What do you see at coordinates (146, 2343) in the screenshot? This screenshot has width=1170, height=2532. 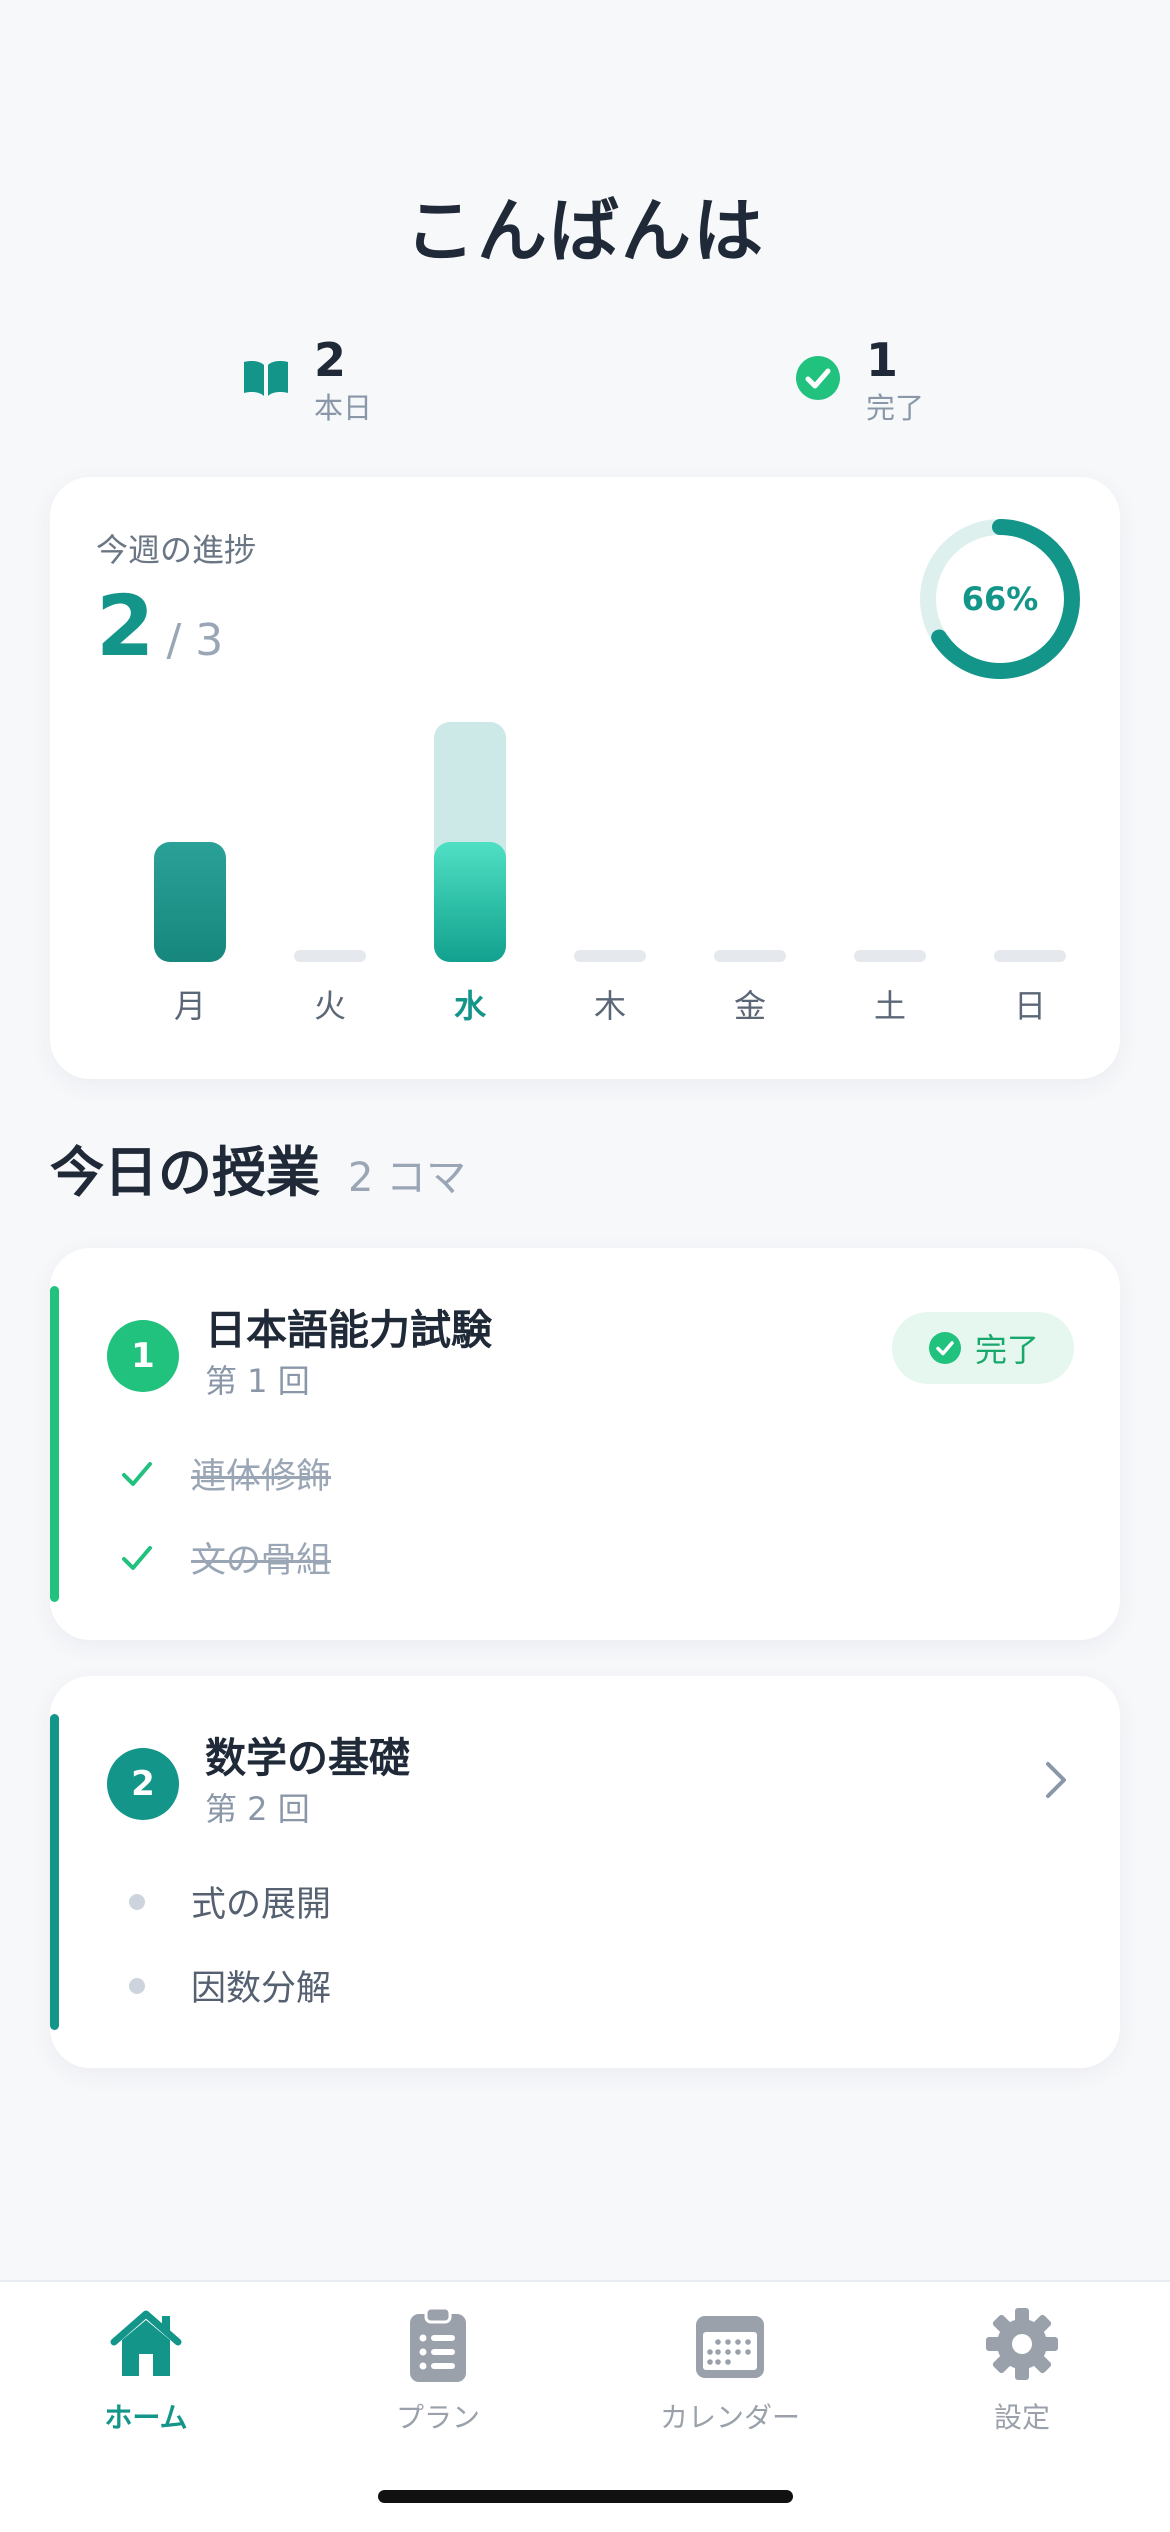 I see `home-icon` at bounding box center [146, 2343].